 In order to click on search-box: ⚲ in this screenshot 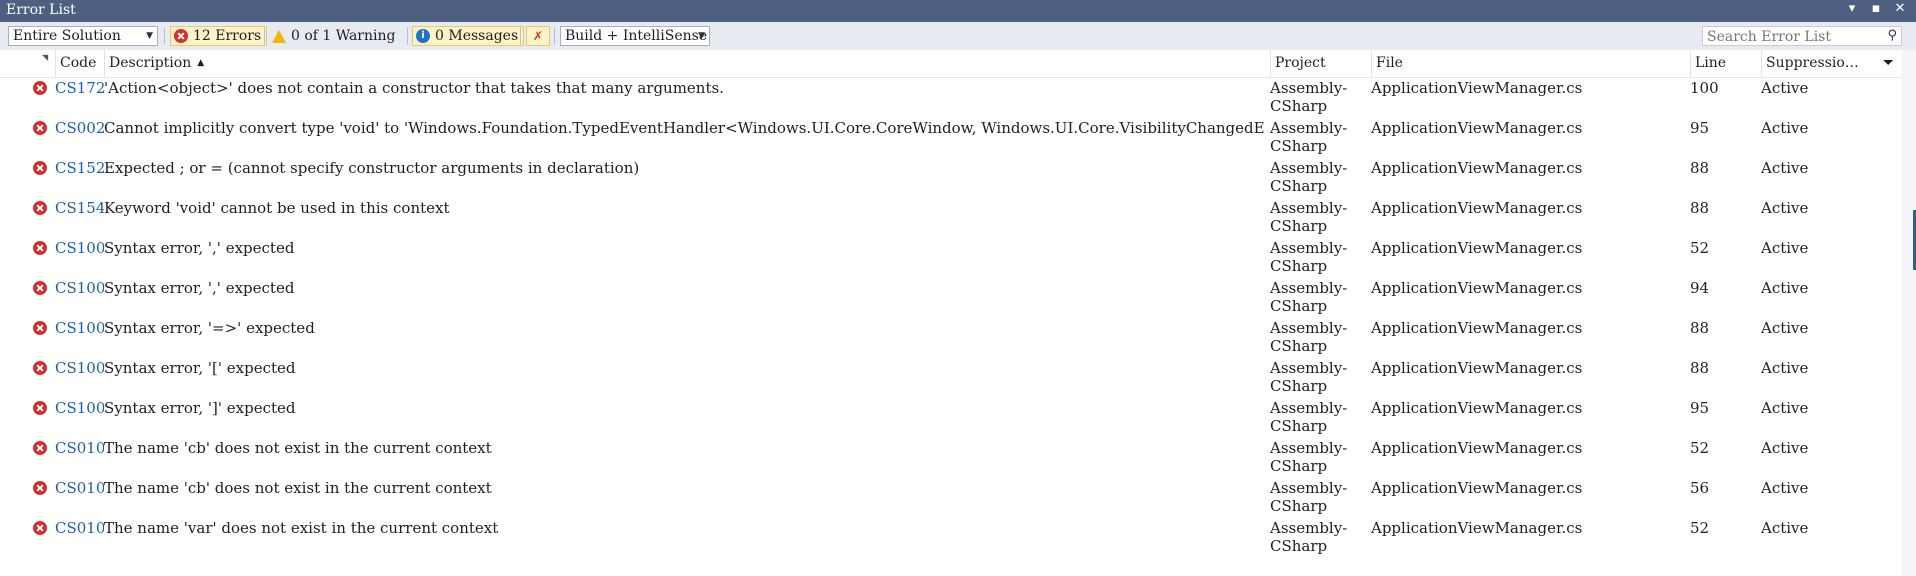, I will do `click(1802, 36)`.